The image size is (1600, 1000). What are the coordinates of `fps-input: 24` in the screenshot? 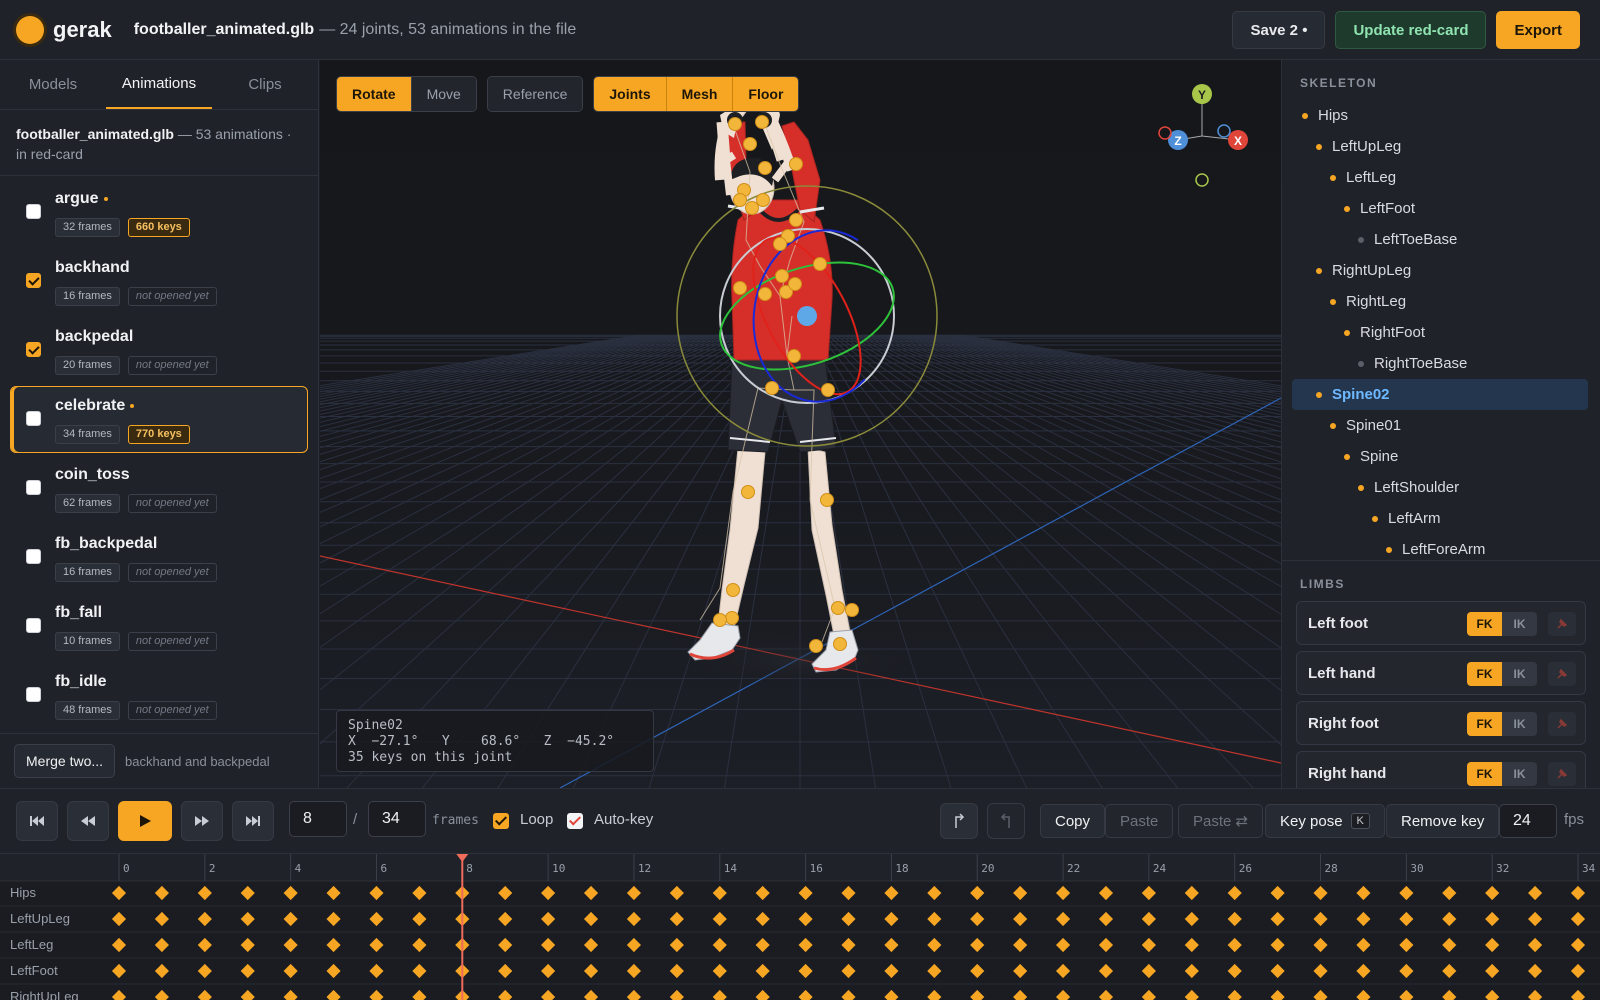 It's located at (1528, 821).